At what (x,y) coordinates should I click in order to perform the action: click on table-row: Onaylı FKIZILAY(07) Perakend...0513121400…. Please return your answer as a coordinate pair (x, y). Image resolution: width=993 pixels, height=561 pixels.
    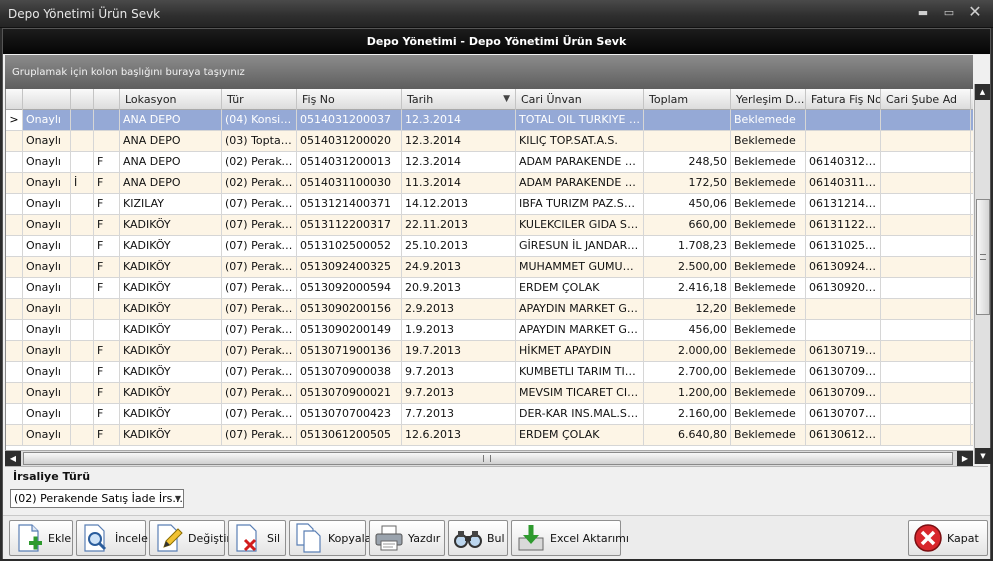
    Looking at the image, I should click on (489, 204).